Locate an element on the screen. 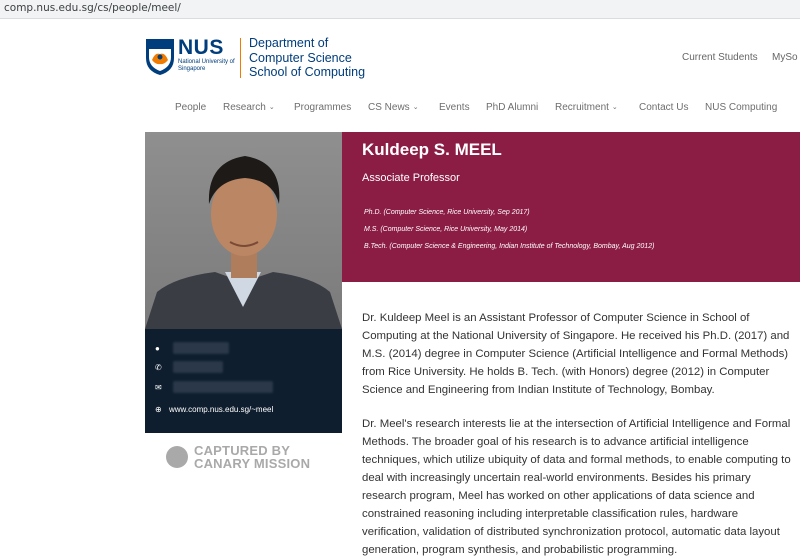 Image resolution: width=800 pixels, height=559 pixels. captured-stamp: CAPTURED BY CANARY MISSION is located at coordinates (246, 459).